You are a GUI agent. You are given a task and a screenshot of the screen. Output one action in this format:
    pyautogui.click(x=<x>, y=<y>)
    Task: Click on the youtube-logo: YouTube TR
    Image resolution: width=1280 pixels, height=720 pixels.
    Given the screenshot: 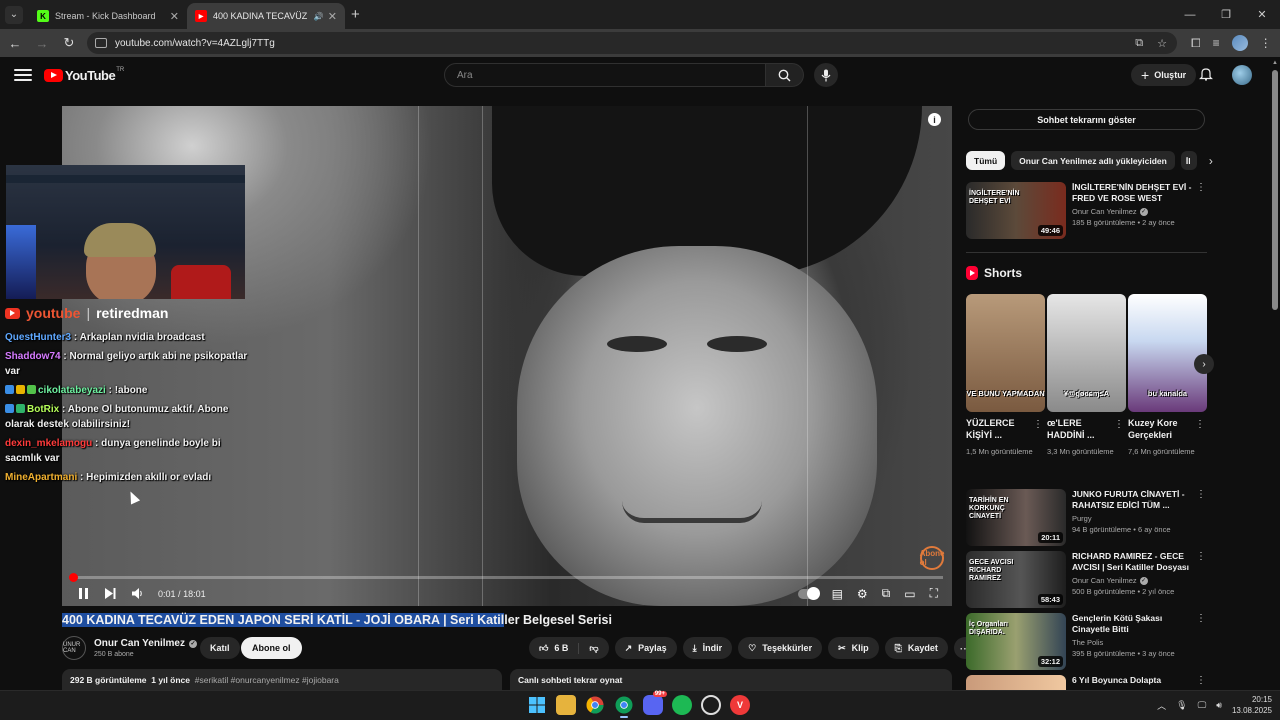 What is the action you would take?
    pyautogui.click(x=84, y=75)
    